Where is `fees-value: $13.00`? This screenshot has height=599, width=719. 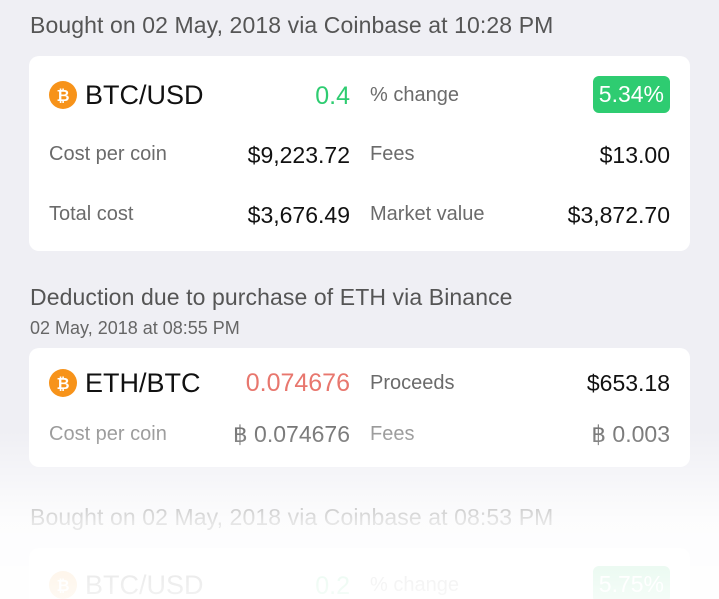
fees-value: $13.00 is located at coordinates (634, 155).